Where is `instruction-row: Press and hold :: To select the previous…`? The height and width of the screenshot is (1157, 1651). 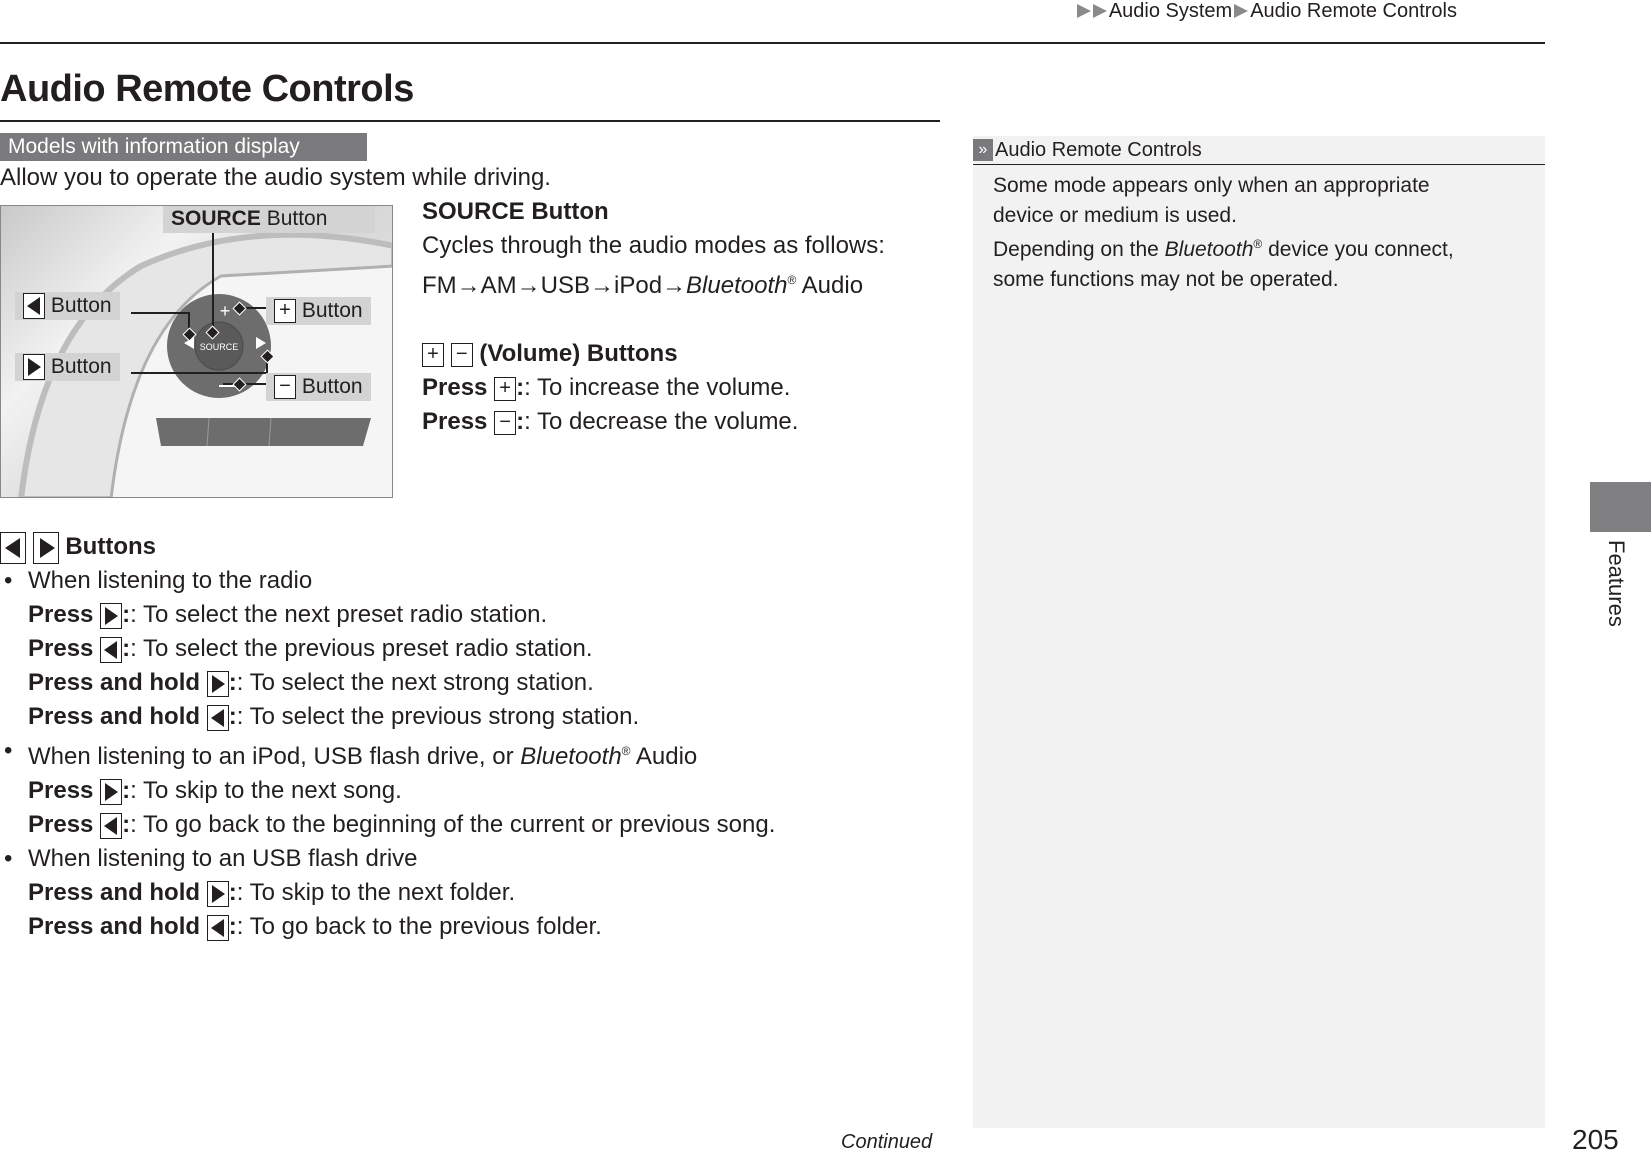
instruction-row: Press and hold :: To select the previous… is located at coordinates (334, 717).